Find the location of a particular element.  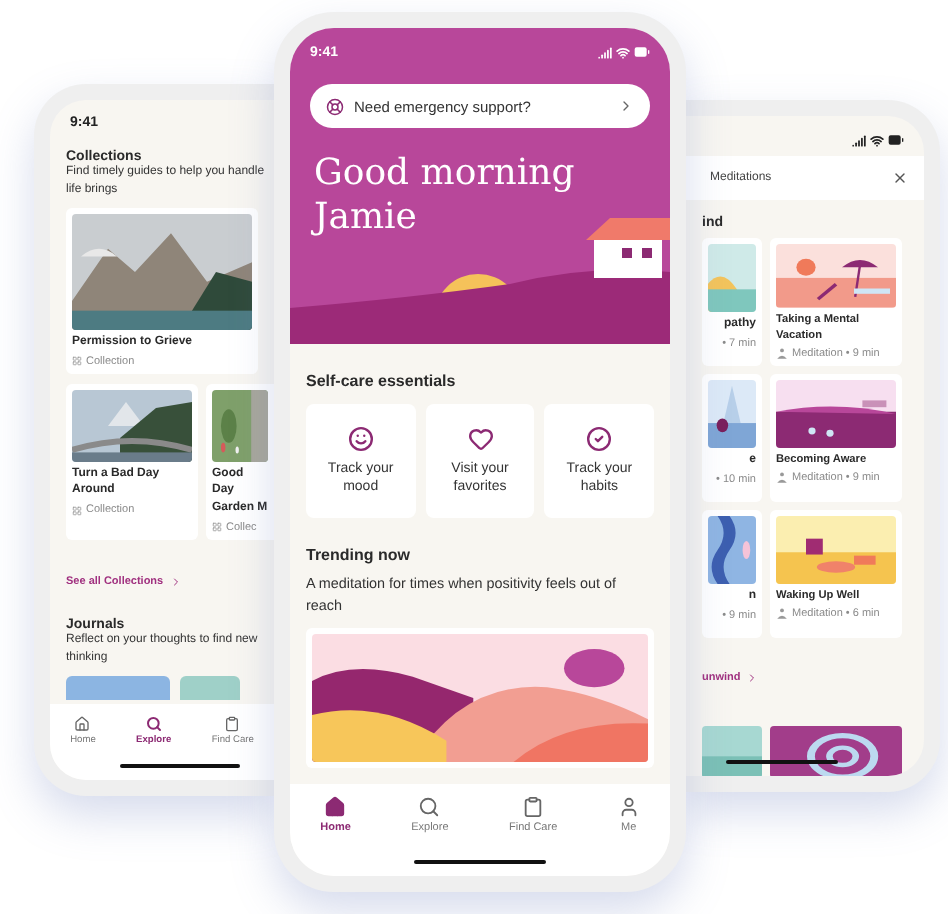

heart-icon is located at coordinates (480, 438).